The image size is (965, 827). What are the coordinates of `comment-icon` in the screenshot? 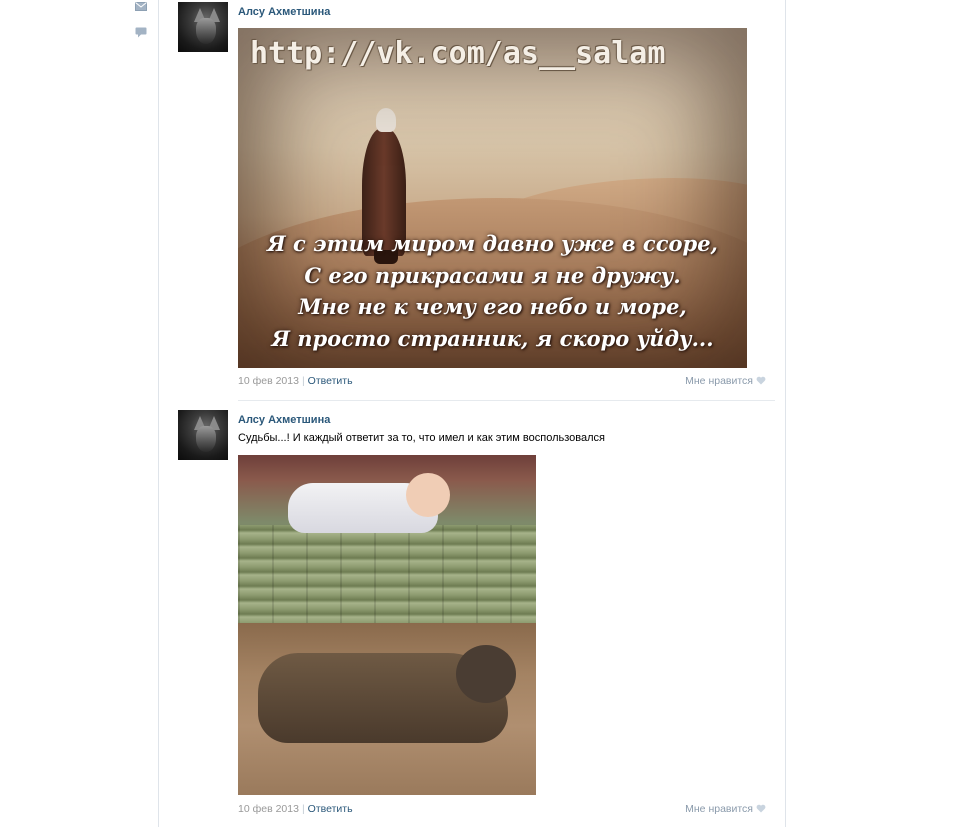 It's located at (141, 32).